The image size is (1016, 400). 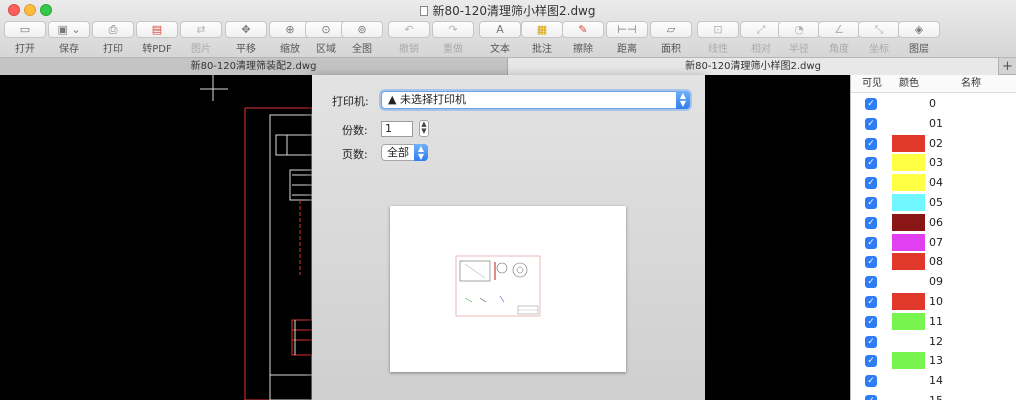 I want to click on folder-icon: ▭, so click(x=25, y=29).